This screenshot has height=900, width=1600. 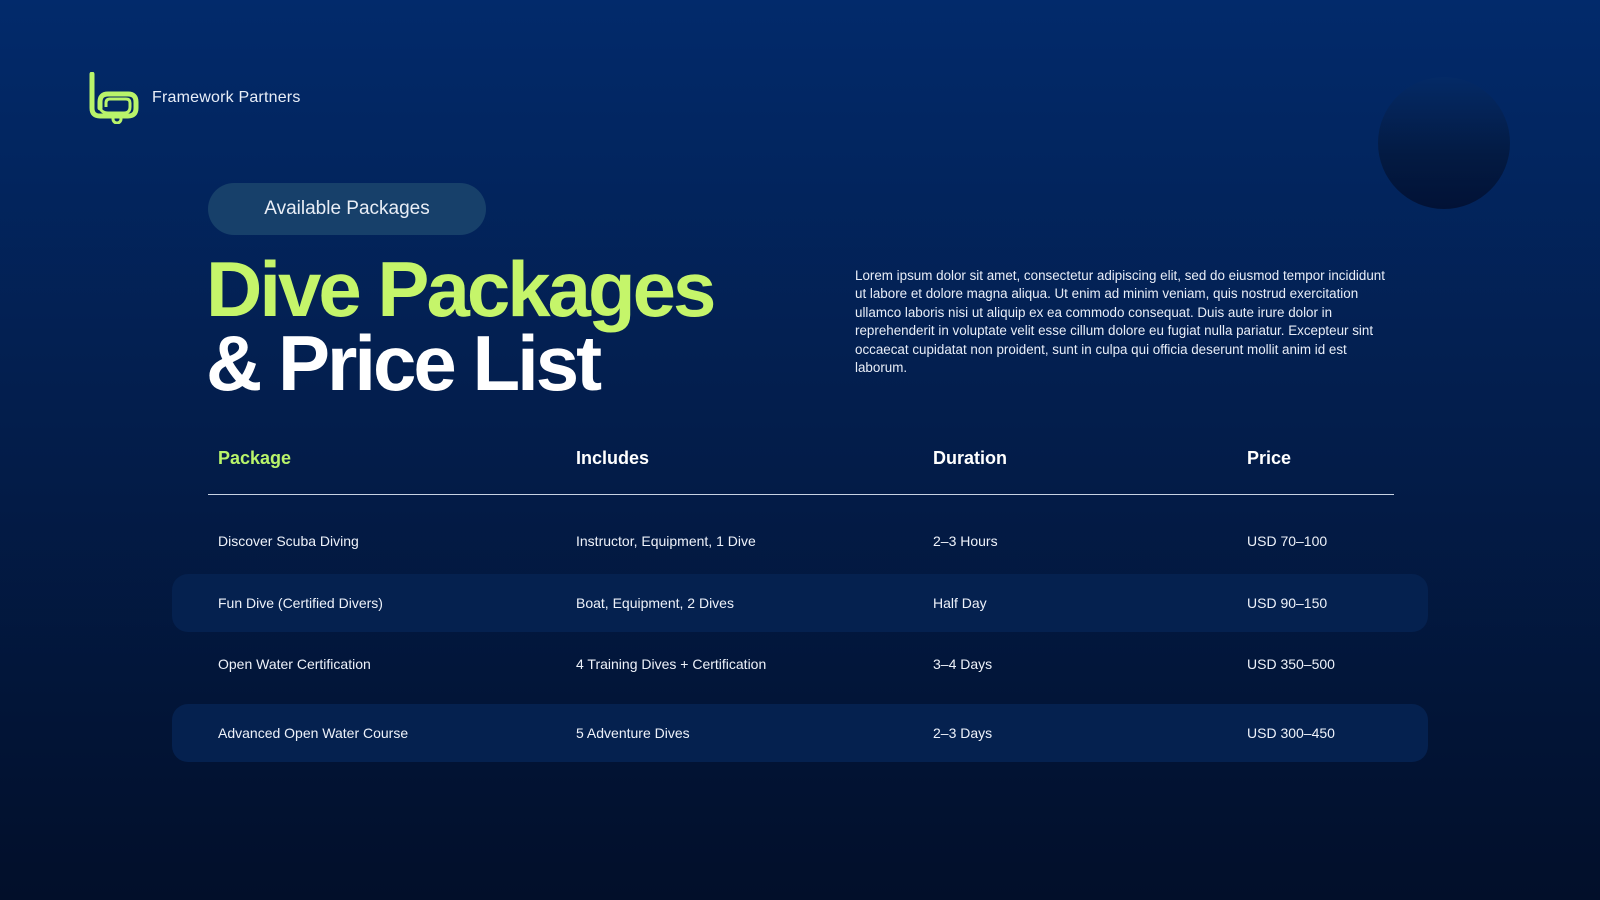 I want to click on cell-price: USD 350–500, so click(x=1291, y=664).